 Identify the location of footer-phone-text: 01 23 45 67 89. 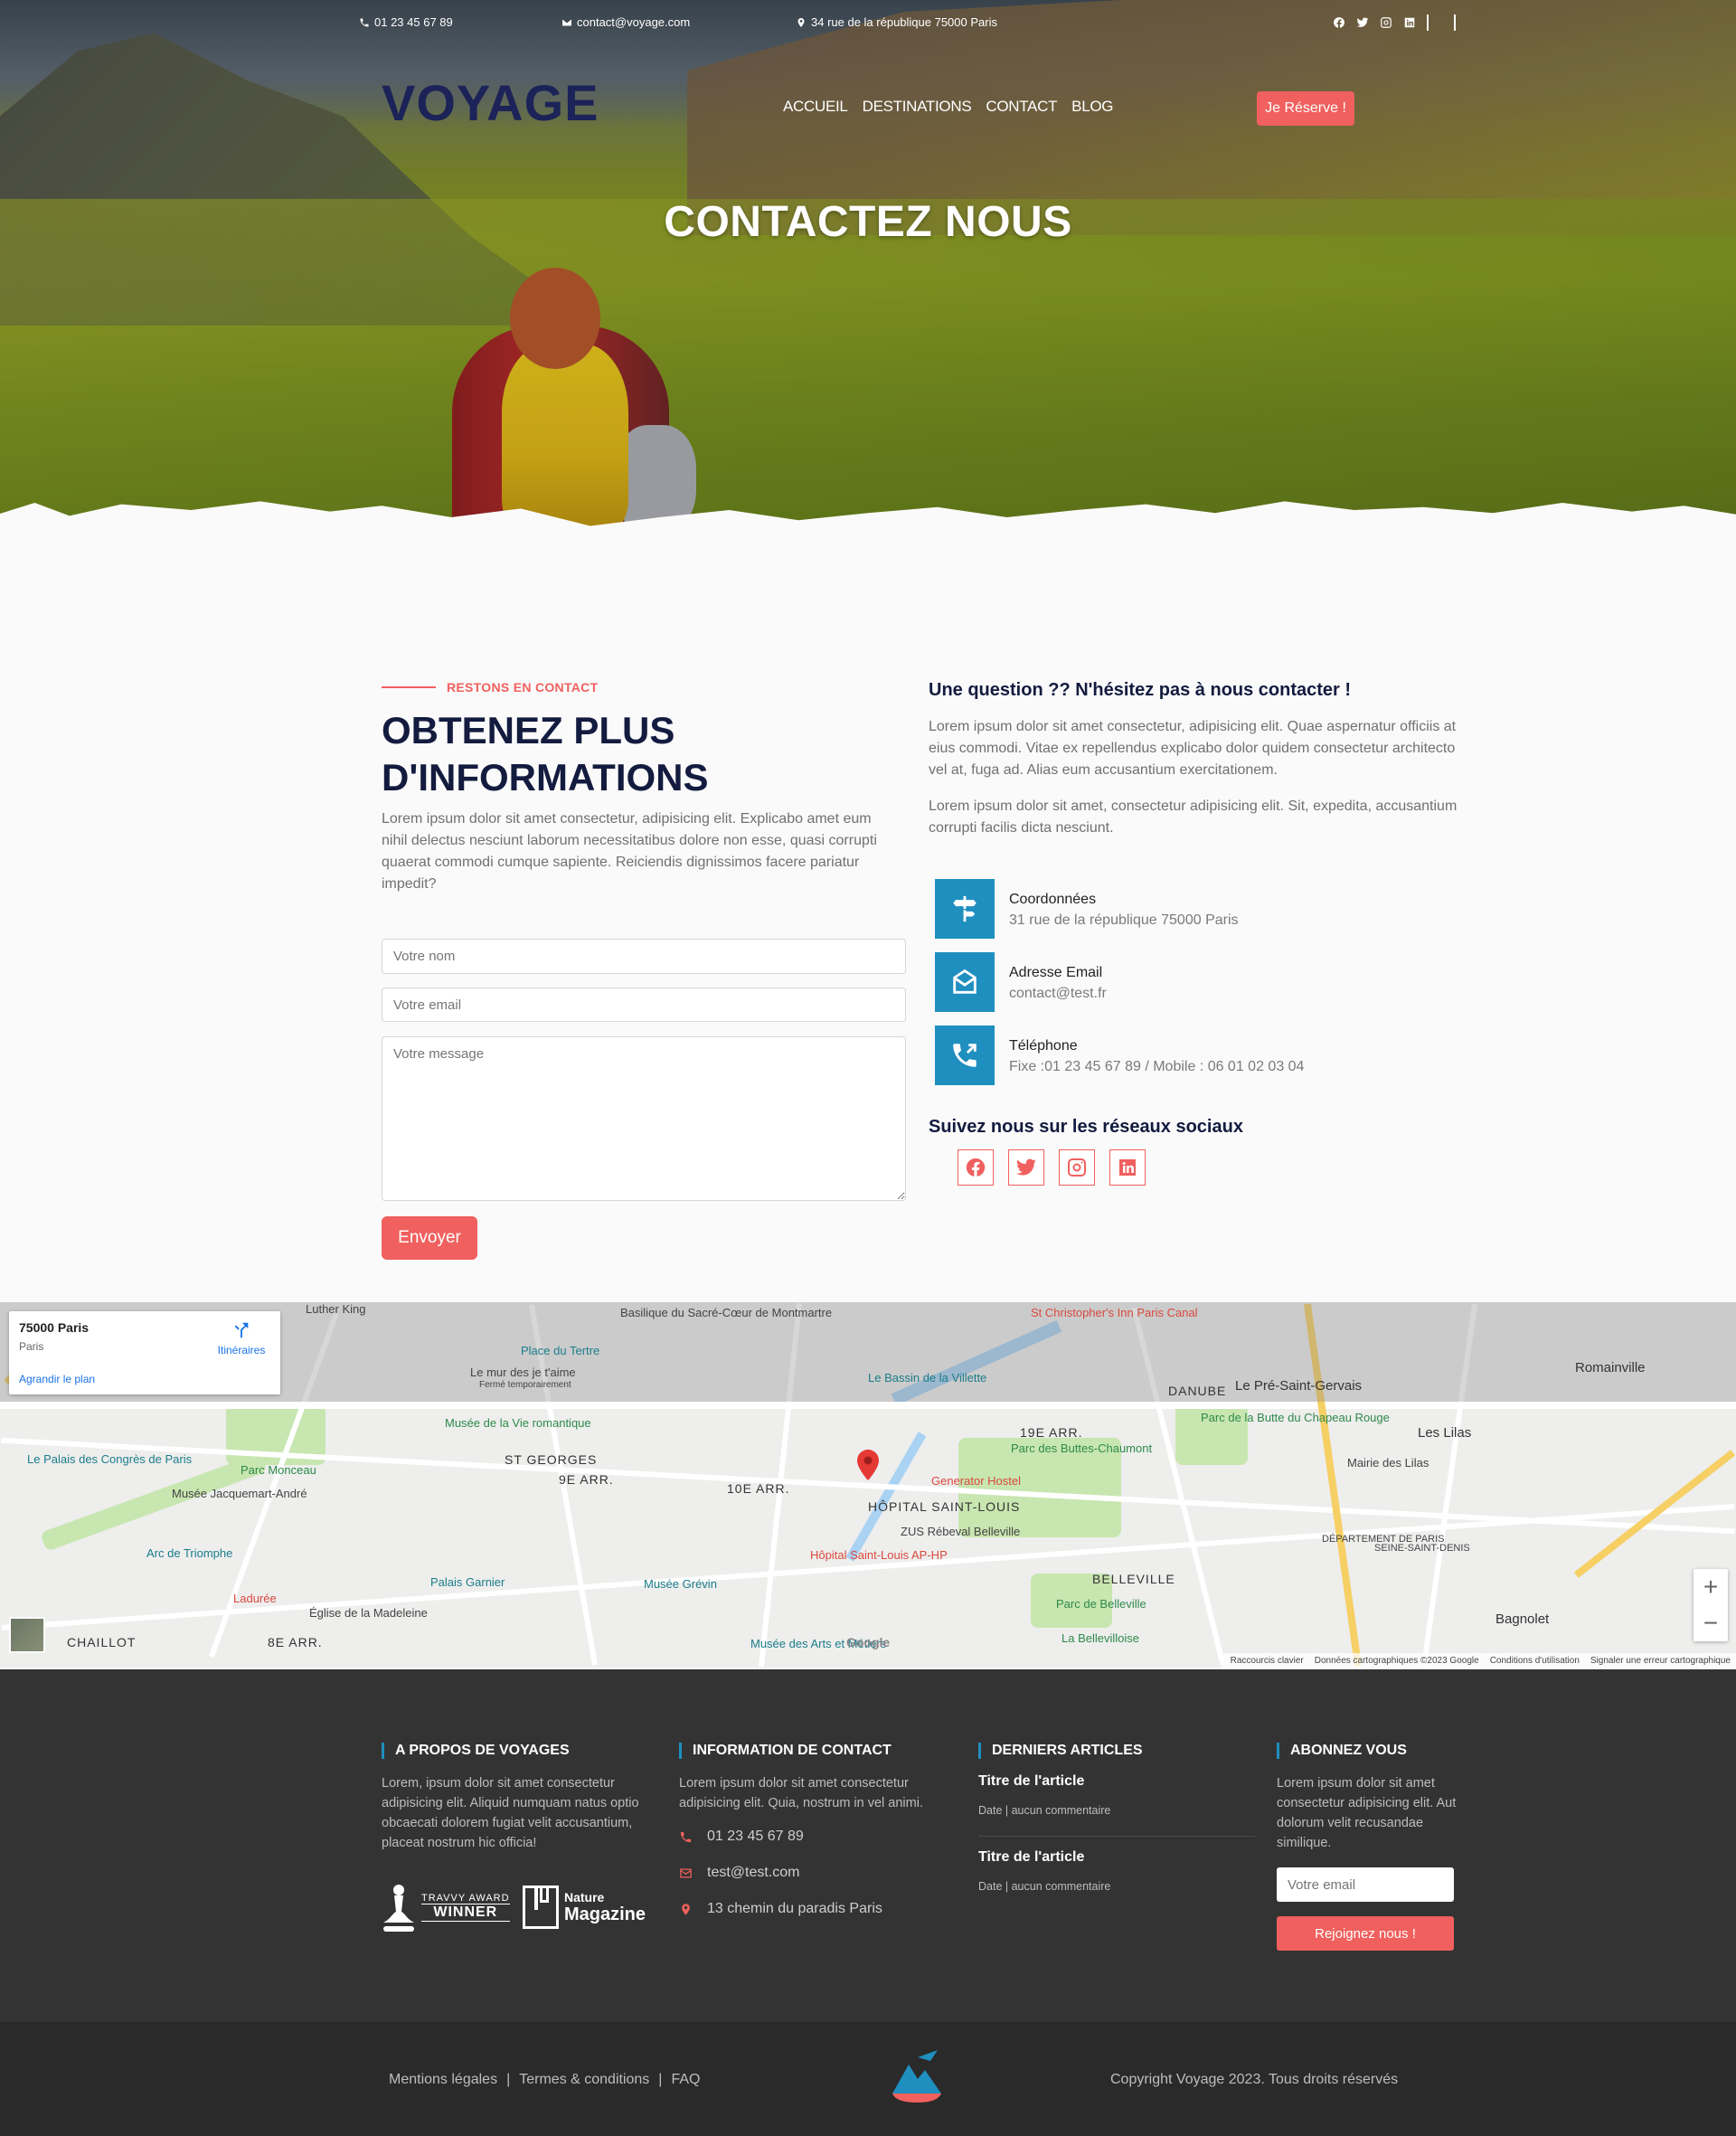
(756, 1836).